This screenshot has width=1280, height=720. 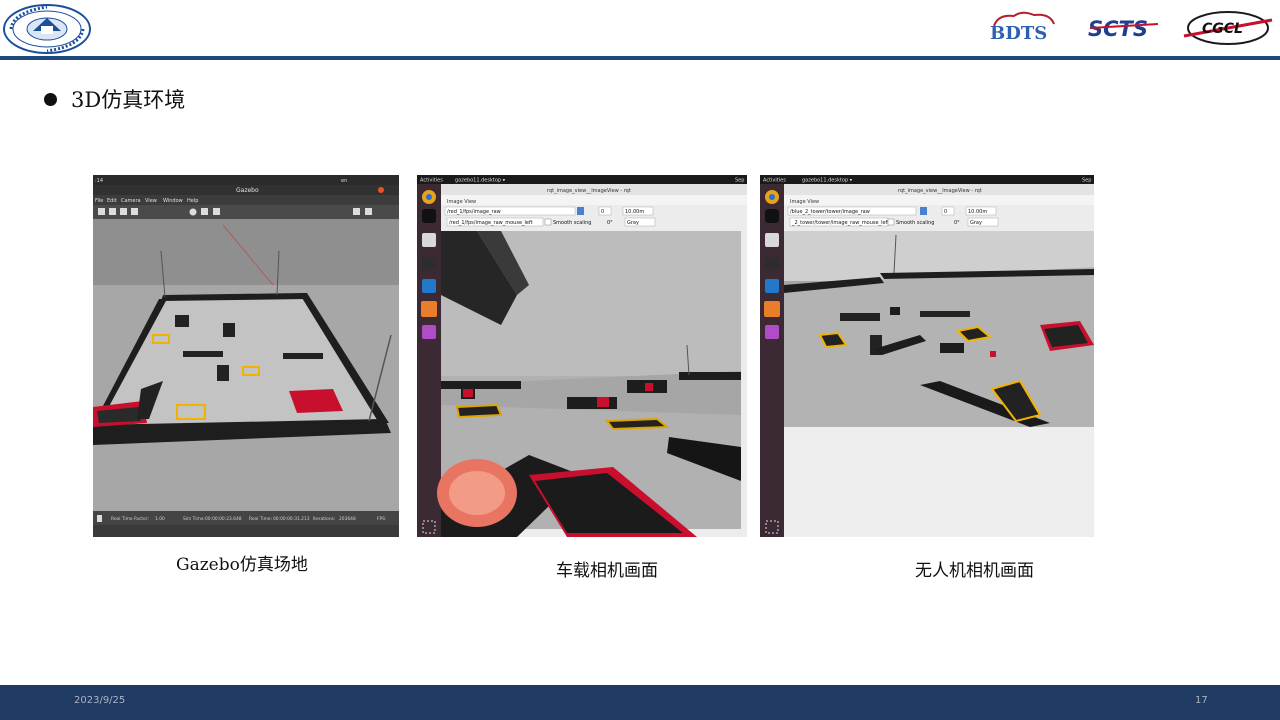 I want to click on scale-tool-icon, so click(x=134, y=211).